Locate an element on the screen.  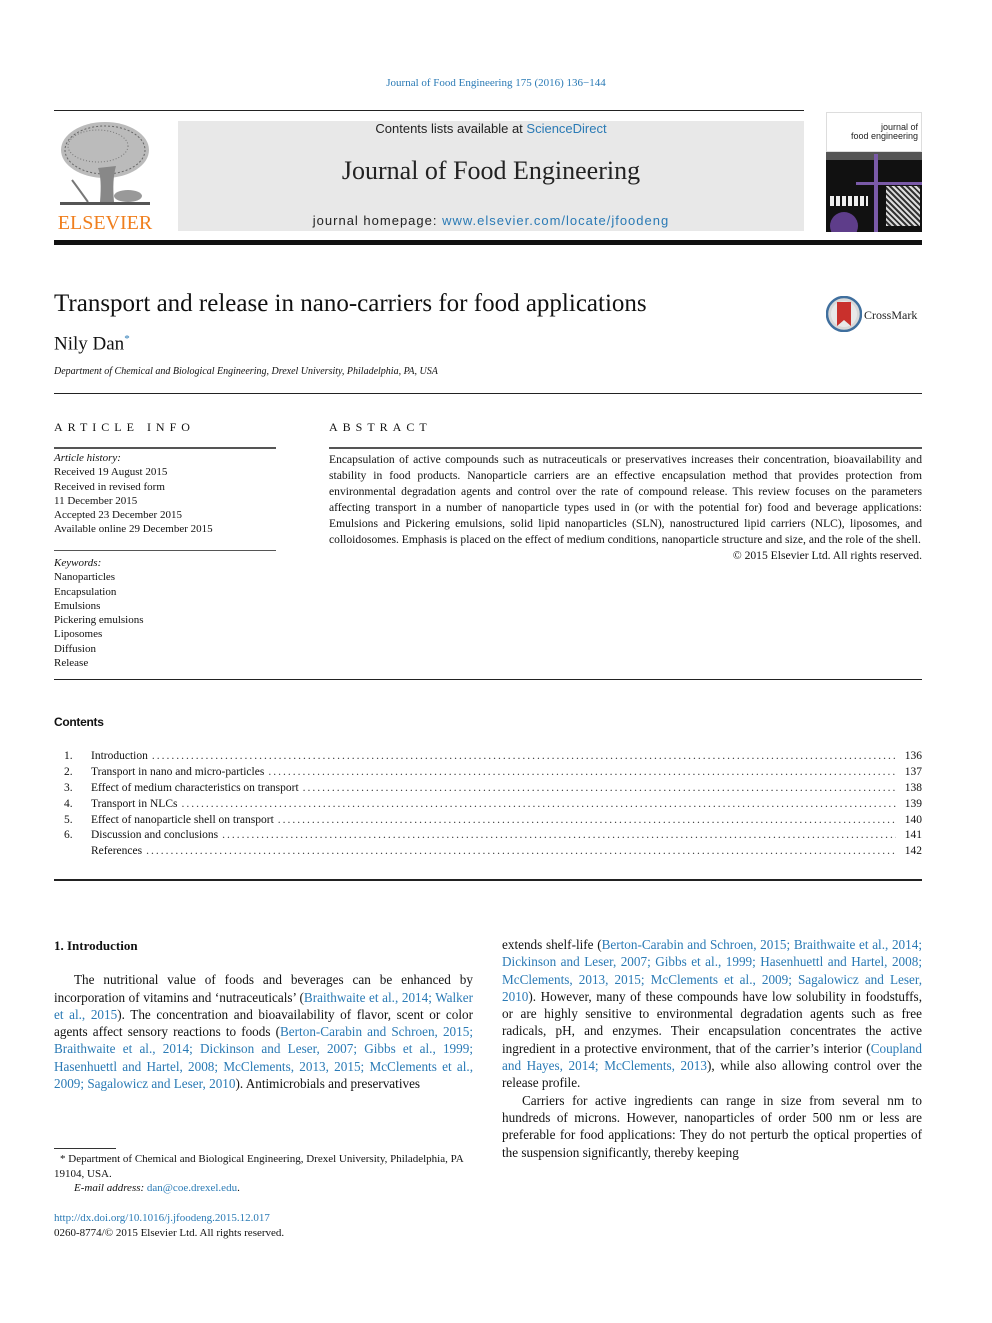
elsevier-tree-icon is located at coordinates (105, 163).